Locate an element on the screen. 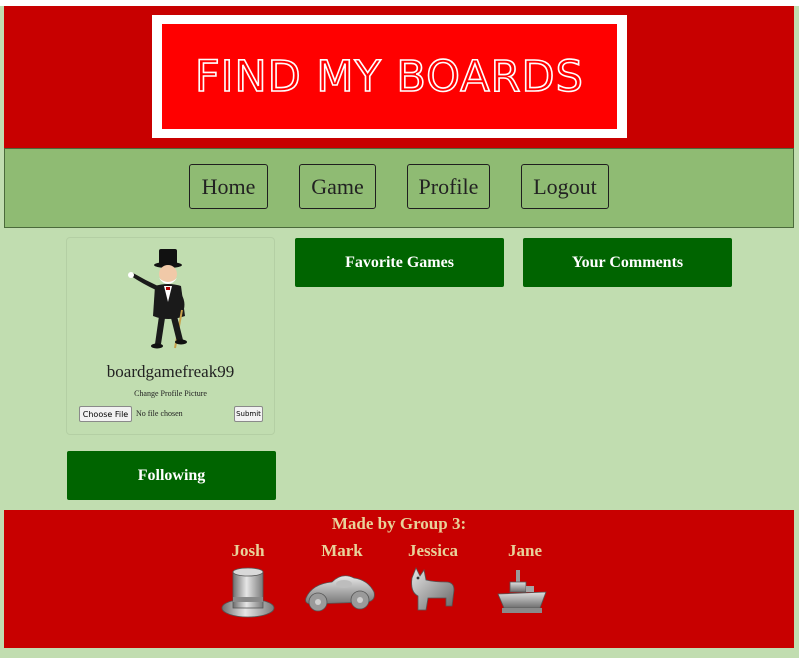 The width and height of the screenshot is (799, 658). nav-logout-button: Logout is located at coordinates (565, 186).